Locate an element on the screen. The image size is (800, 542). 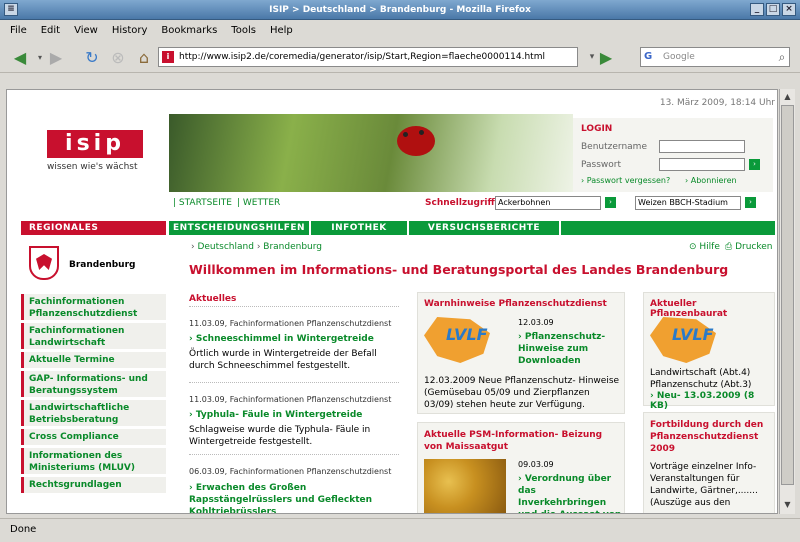
scroll-down-icon: ▼ is located at coordinates (787, 505).